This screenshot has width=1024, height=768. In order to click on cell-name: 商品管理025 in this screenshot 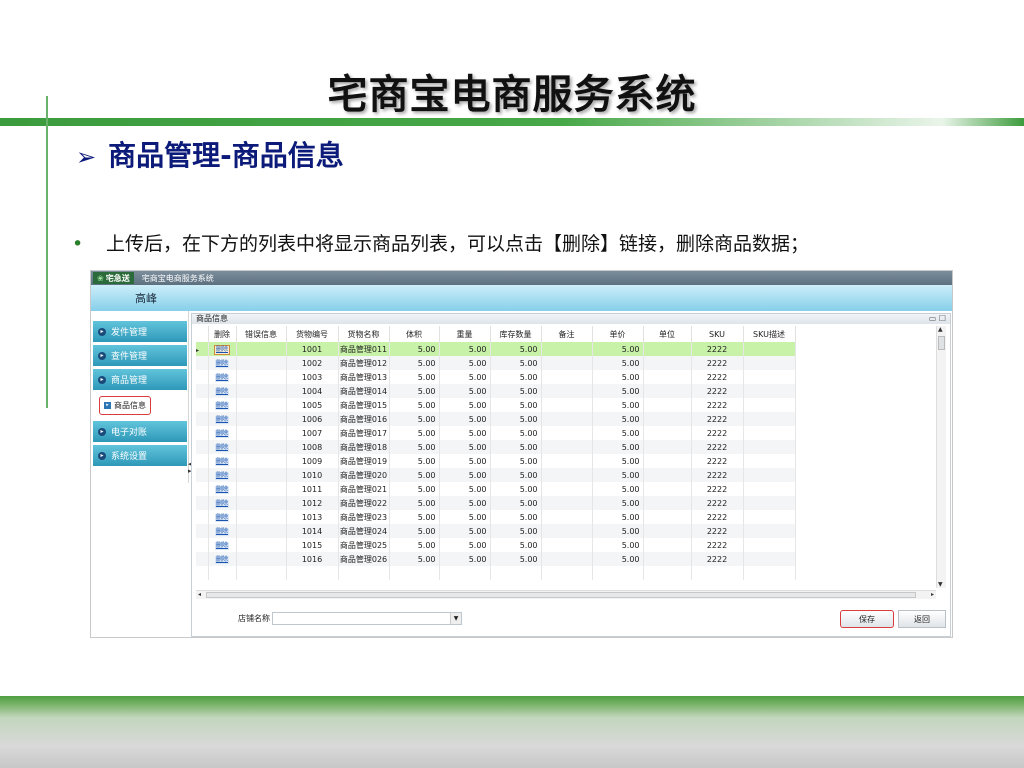, I will do `click(364, 545)`.